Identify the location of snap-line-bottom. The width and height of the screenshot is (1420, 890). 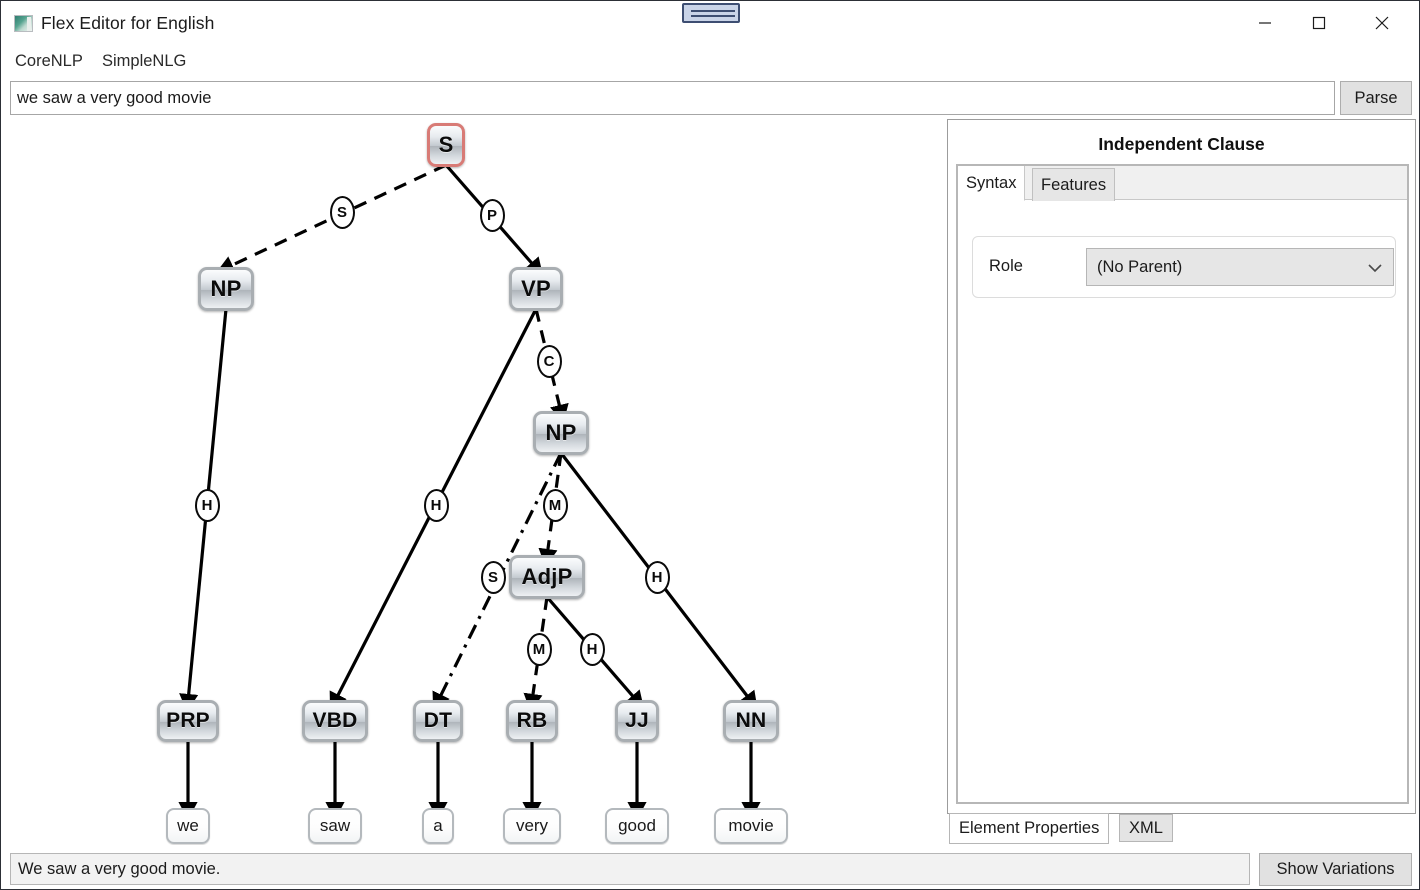
(713, 16).